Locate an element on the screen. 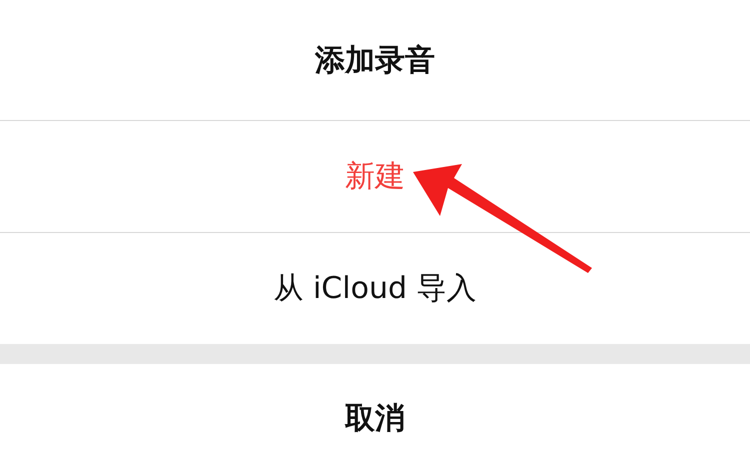  cancel-button: 取消 is located at coordinates (375, 418).